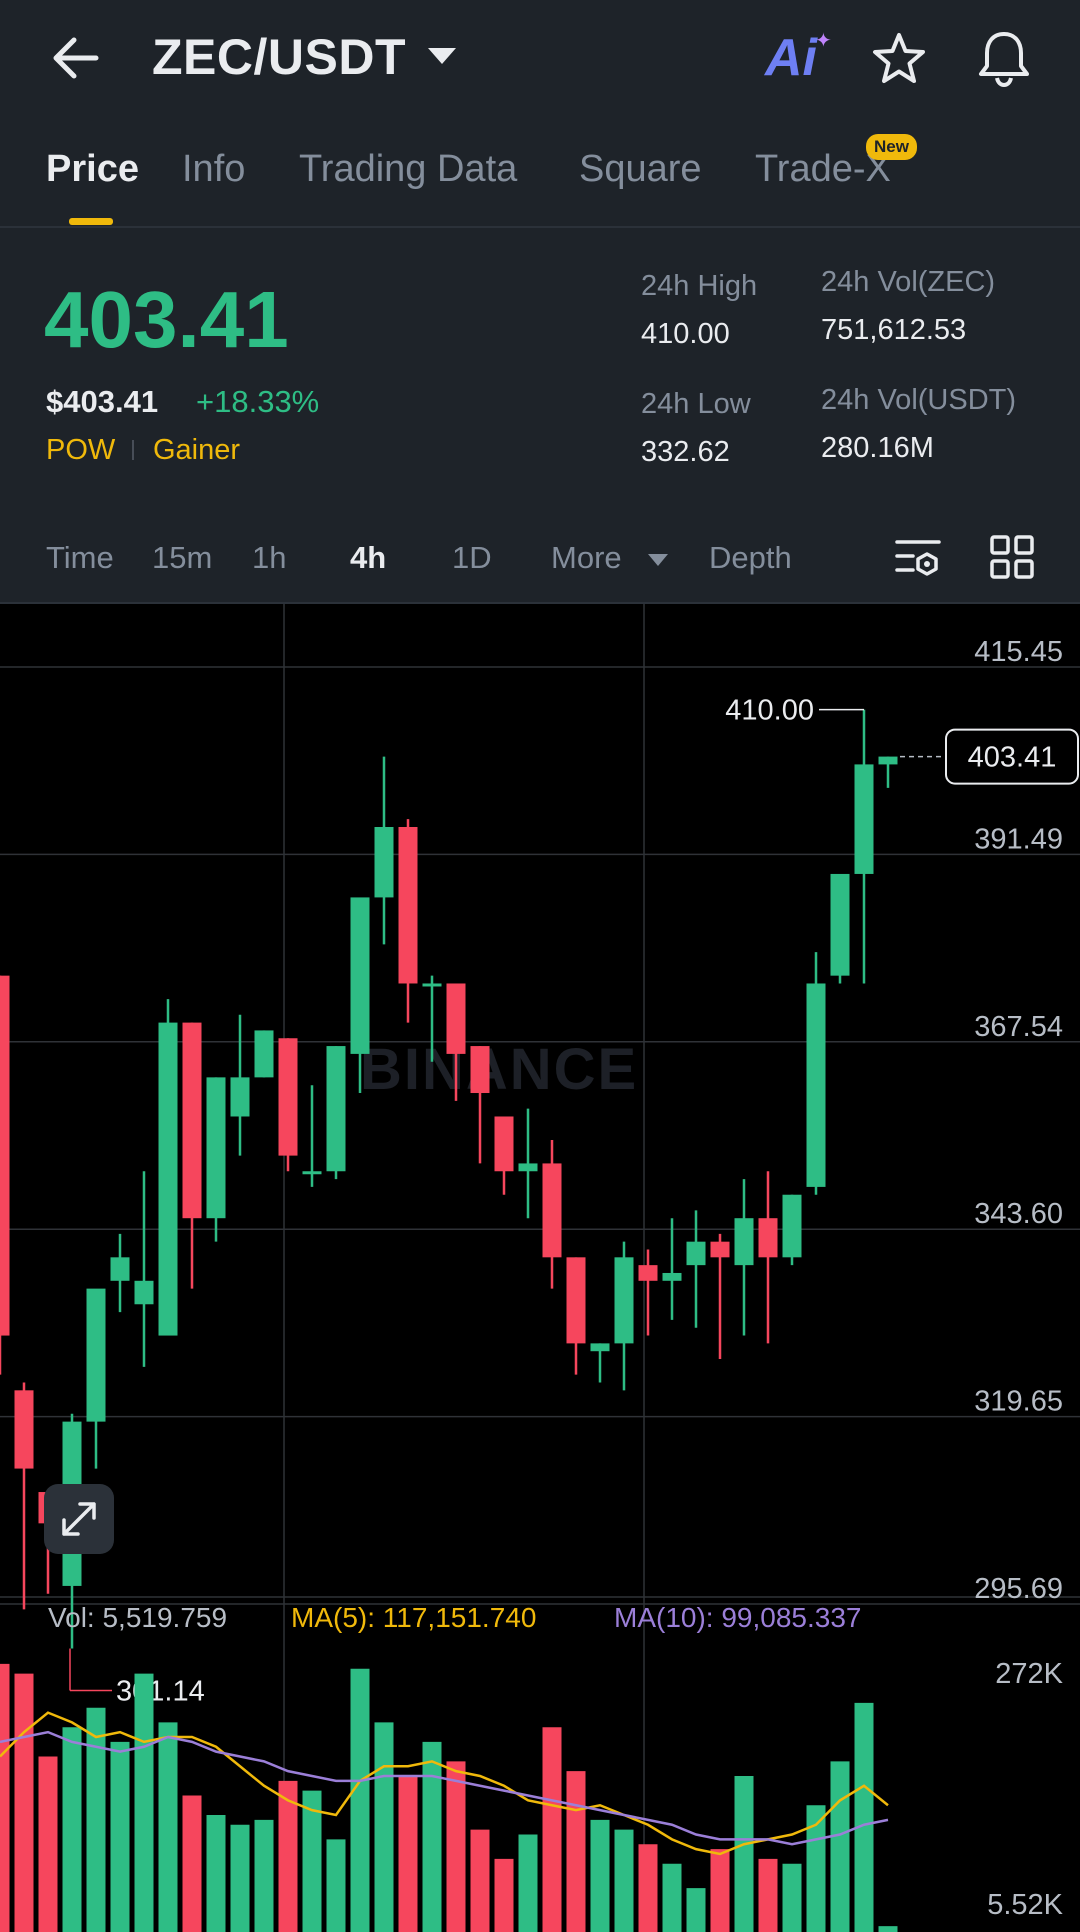 The image size is (1080, 1932). Describe the element at coordinates (918, 558) in the screenshot. I see `chart-settings-icon` at that location.